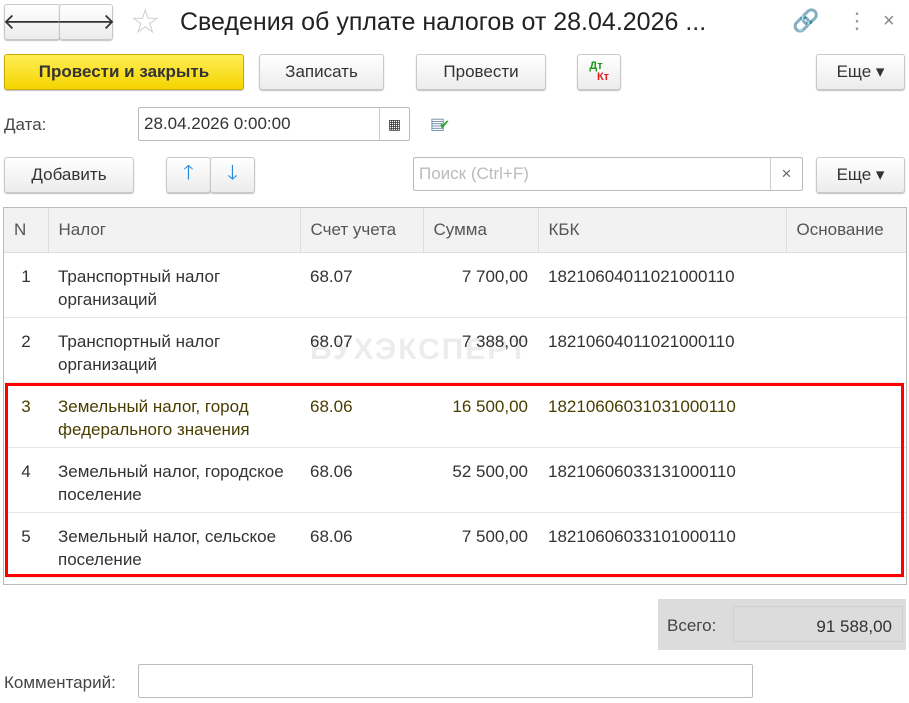 This screenshot has width=909, height=703. I want to click on col-account: Счет учета, so click(362, 230).